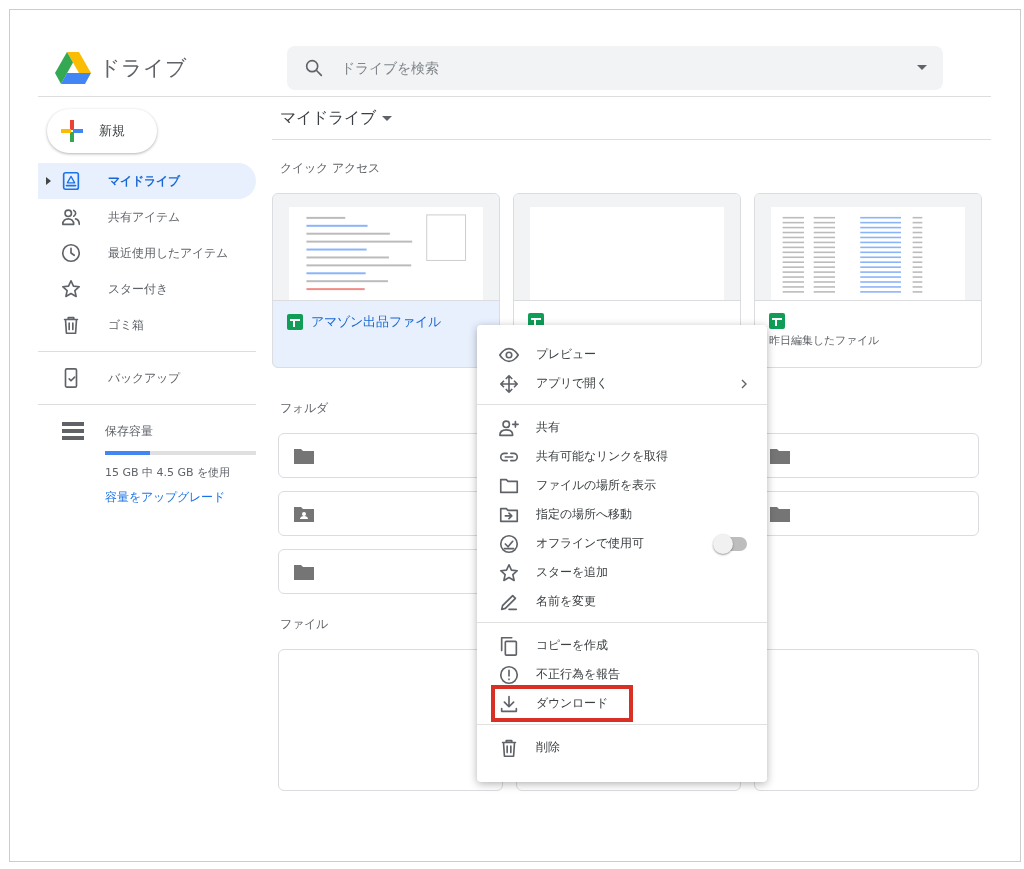 This screenshot has width=1024, height=869. What do you see at coordinates (102, 131) in the screenshot?
I see `new-button: 新規` at bounding box center [102, 131].